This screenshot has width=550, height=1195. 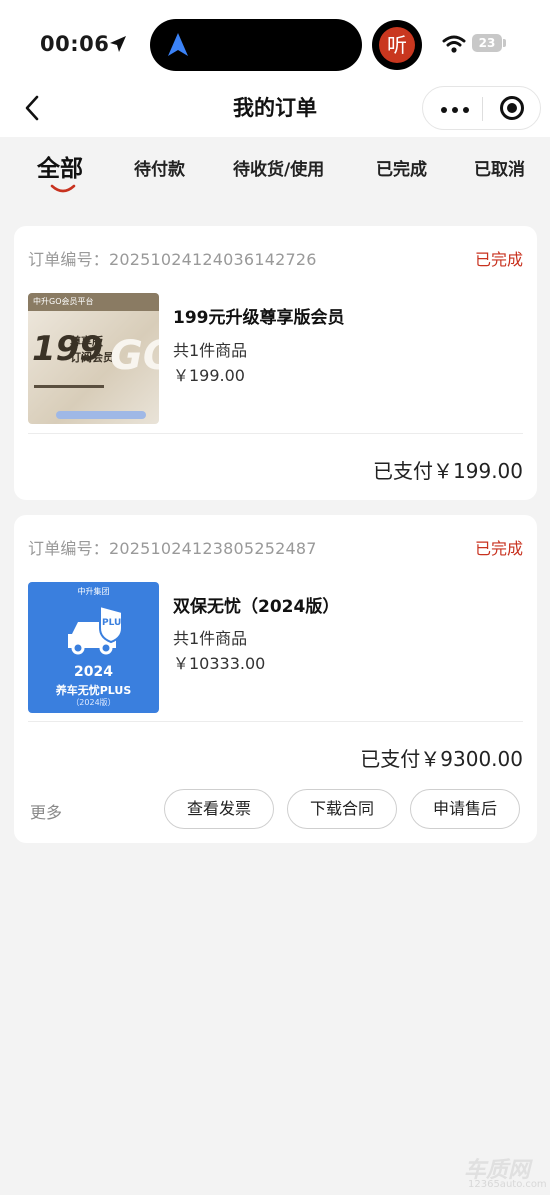 What do you see at coordinates (93, 591) in the screenshot?
I see `thumb-brand: 中升集团` at bounding box center [93, 591].